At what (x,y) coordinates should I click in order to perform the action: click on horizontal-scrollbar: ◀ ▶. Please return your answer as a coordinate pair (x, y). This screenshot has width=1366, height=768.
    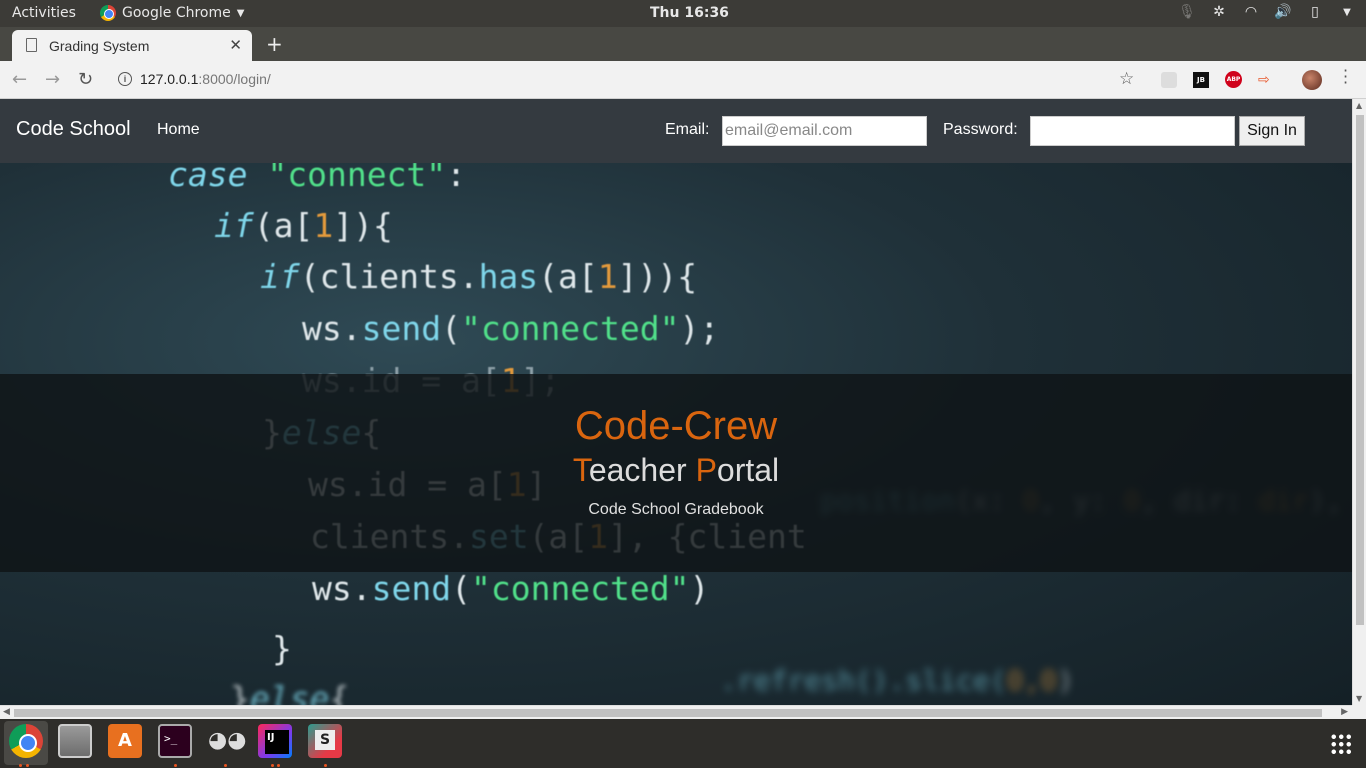
    Looking at the image, I should click on (676, 712).